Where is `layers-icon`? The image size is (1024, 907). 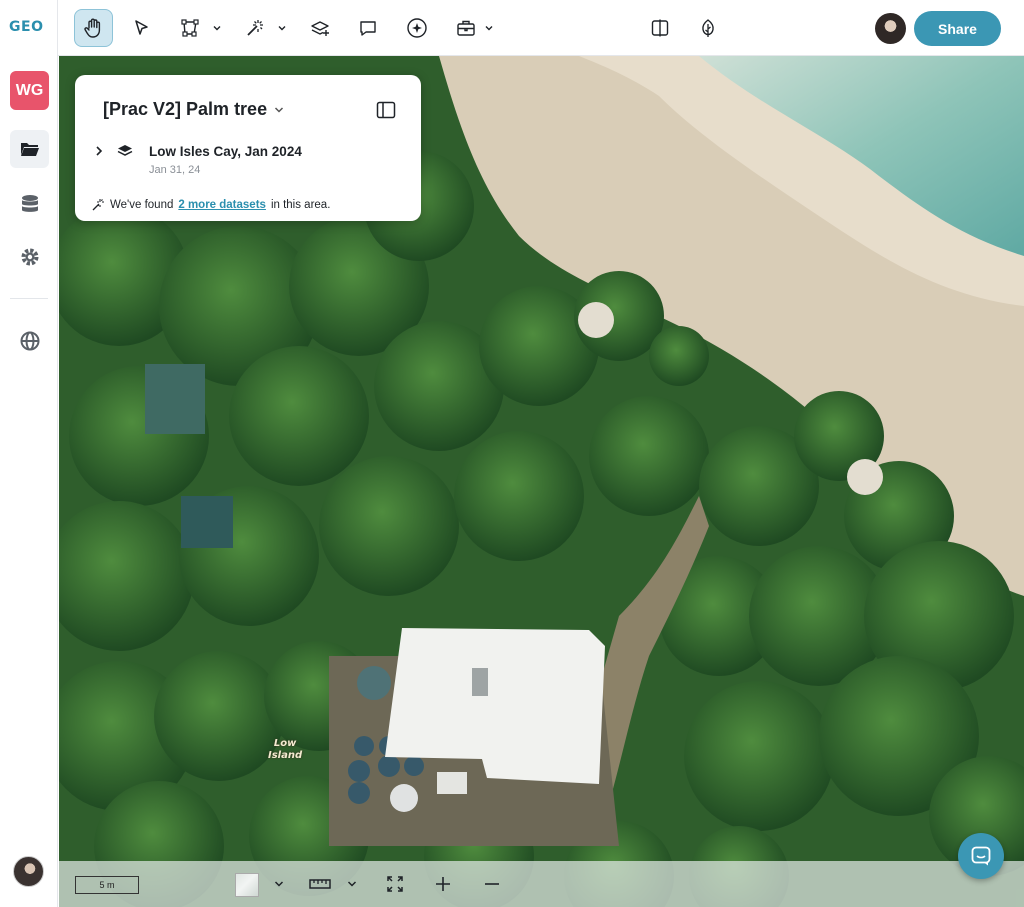 layers-icon is located at coordinates (125, 153).